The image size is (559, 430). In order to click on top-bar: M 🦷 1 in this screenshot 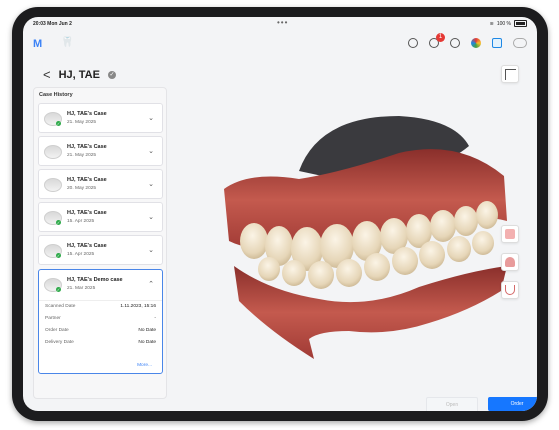, I will do `click(280, 46)`.